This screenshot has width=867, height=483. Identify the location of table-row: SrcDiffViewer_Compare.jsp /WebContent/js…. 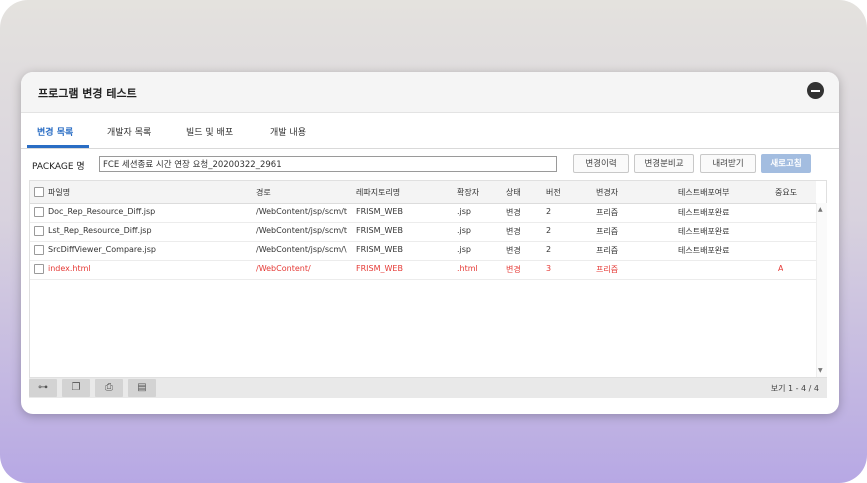
(423, 251).